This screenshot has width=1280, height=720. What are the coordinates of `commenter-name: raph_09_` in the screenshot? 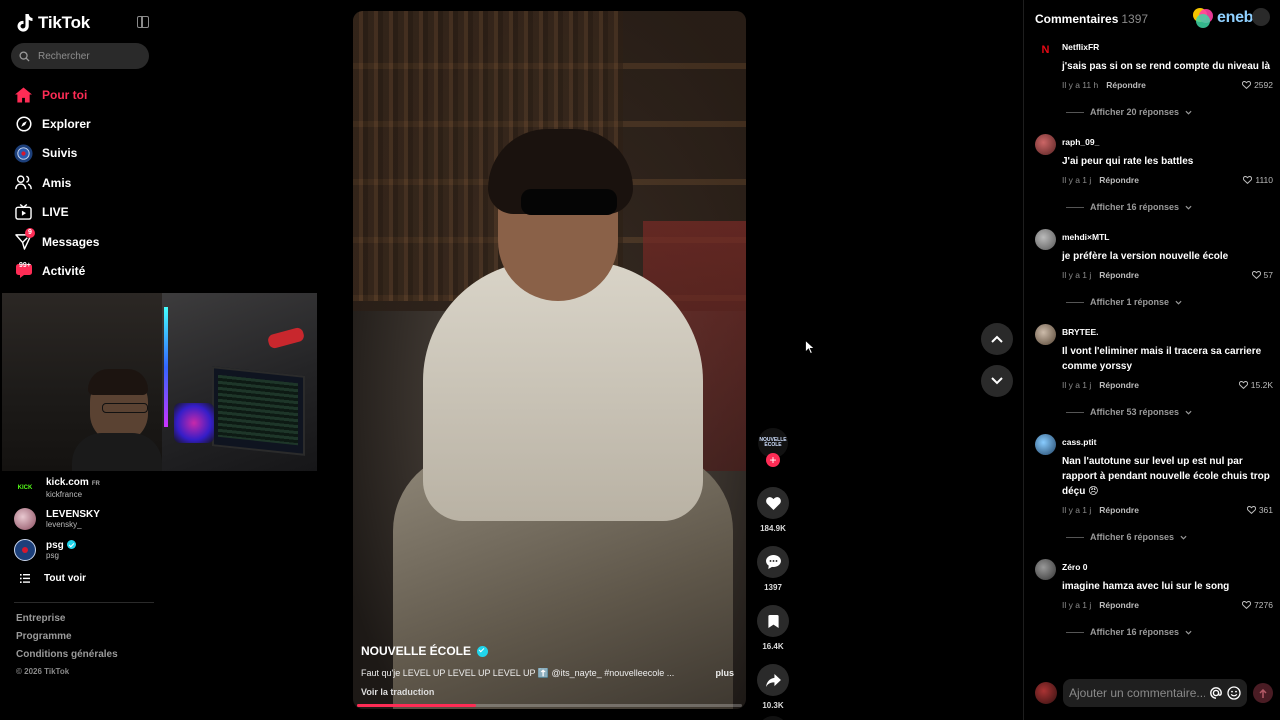 It's located at (1167, 139).